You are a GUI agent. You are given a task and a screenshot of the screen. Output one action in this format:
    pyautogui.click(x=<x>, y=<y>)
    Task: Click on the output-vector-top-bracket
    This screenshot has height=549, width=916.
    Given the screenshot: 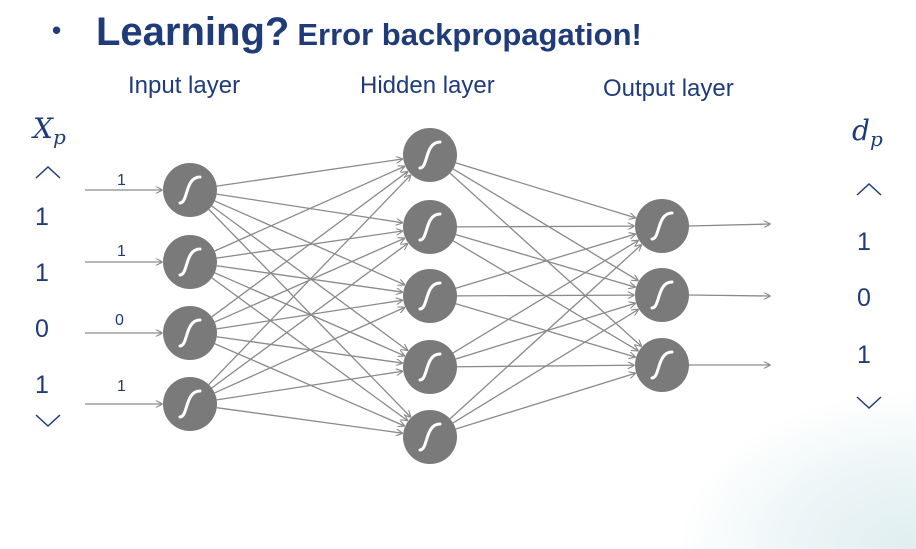 What is the action you would take?
    pyautogui.click(x=869, y=189)
    